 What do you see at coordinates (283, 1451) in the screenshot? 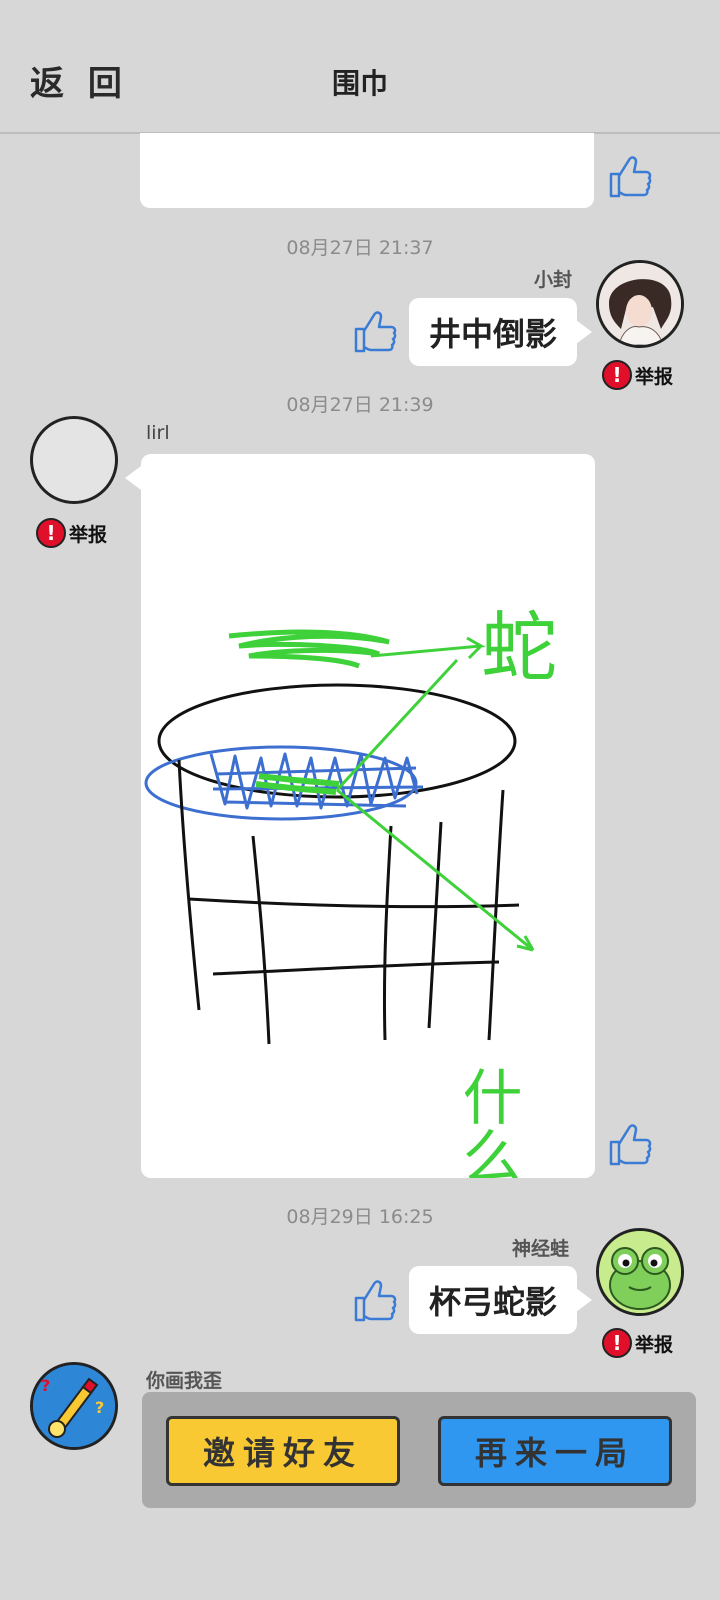
I see `invite-friends-button: 邀请好友` at bounding box center [283, 1451].